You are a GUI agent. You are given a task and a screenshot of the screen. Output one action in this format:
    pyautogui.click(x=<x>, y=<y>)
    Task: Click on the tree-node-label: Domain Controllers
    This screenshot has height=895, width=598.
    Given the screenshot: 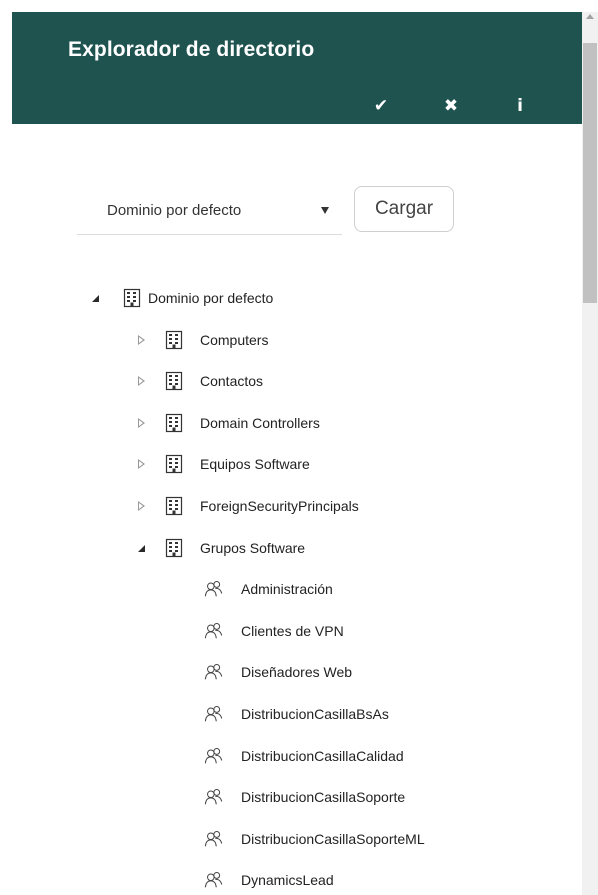 What is the action you would take?
    pyautogui.click(x=260, y=423)
    